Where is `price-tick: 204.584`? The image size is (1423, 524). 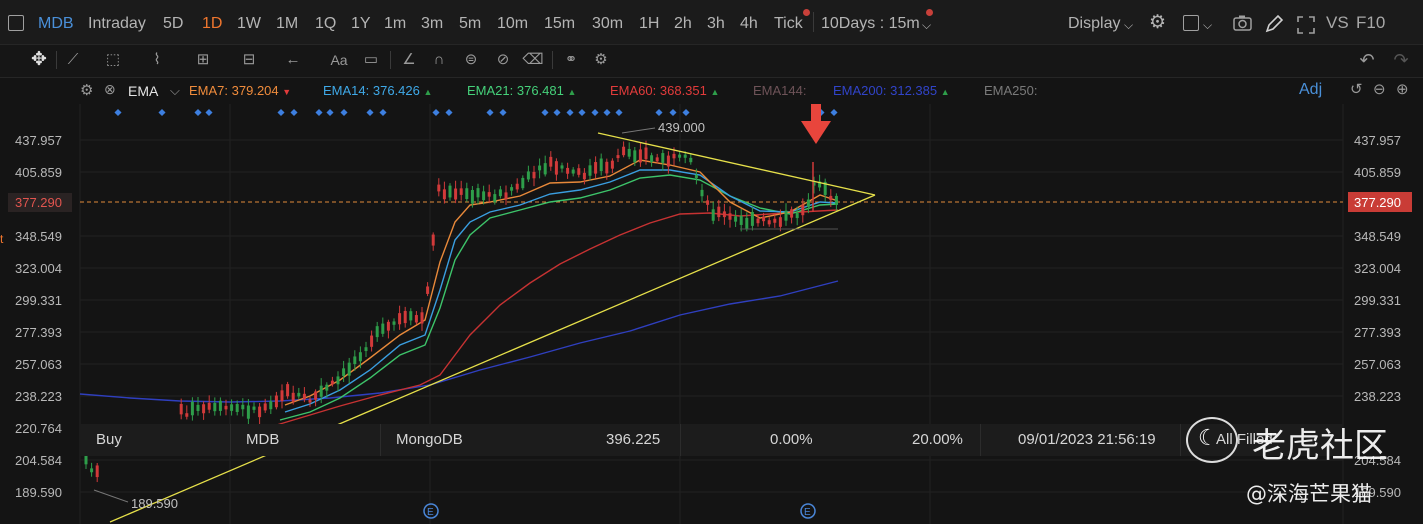 price-tick: 204.584 is located at coordinates (38, 460).